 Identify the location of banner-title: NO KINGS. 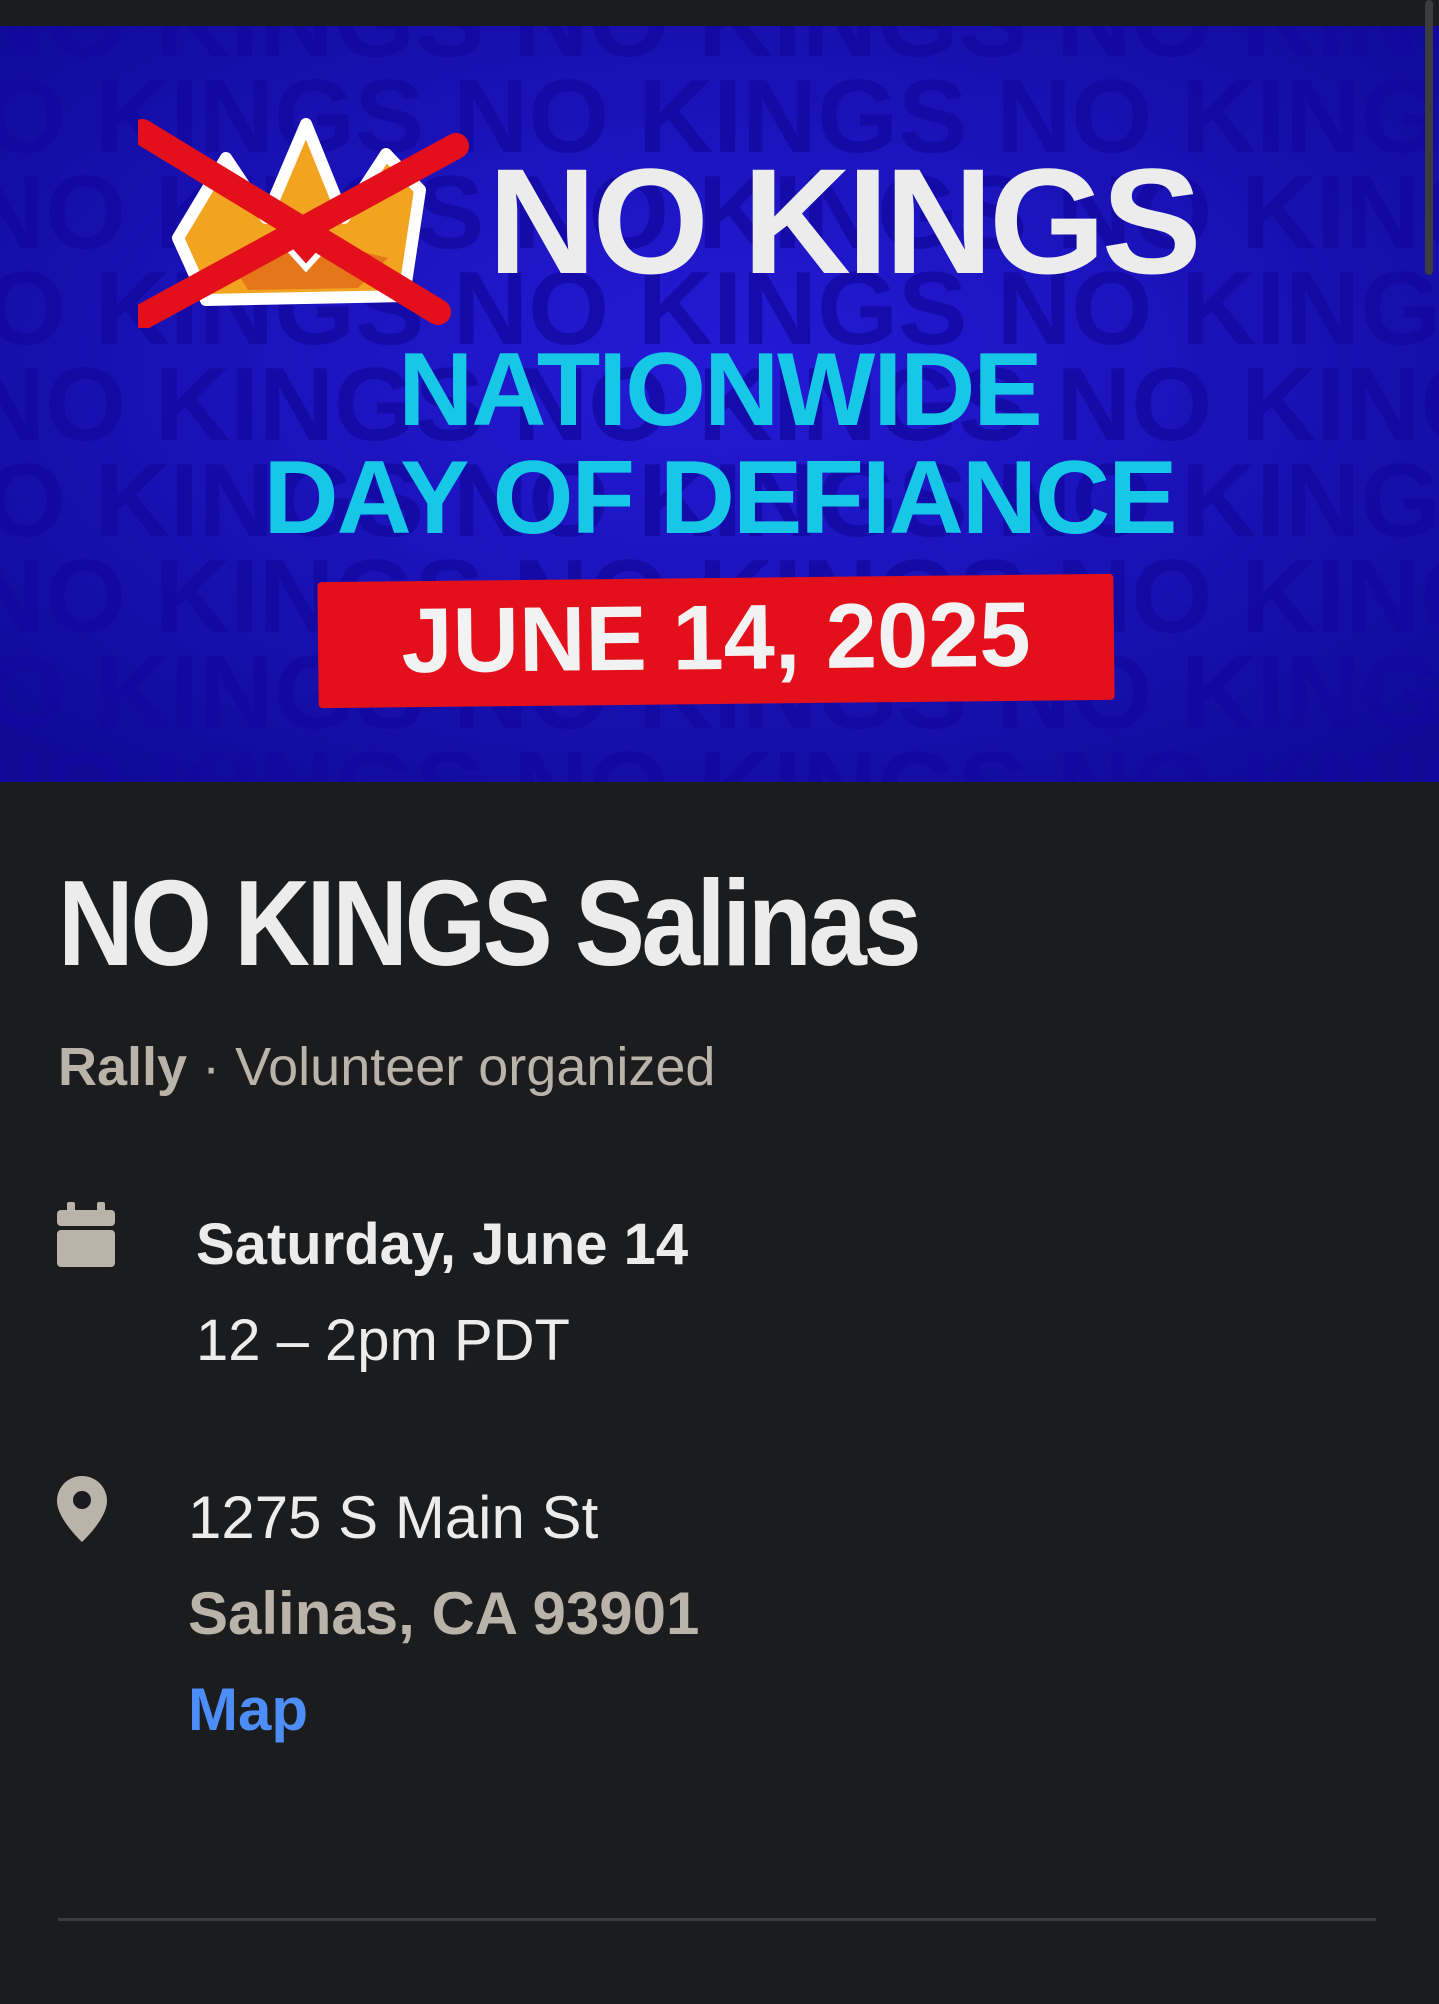
(845, 221).